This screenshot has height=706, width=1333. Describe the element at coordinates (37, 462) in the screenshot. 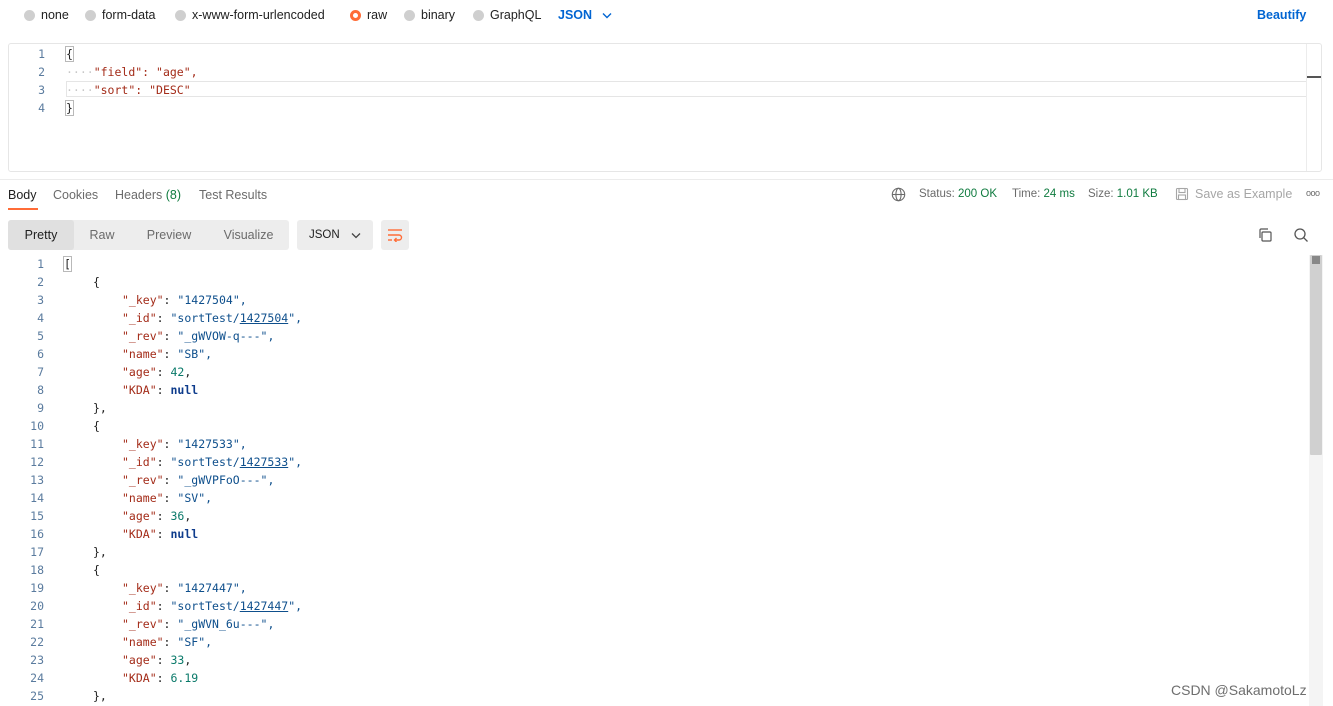

I see `line-number: 12` at that location.